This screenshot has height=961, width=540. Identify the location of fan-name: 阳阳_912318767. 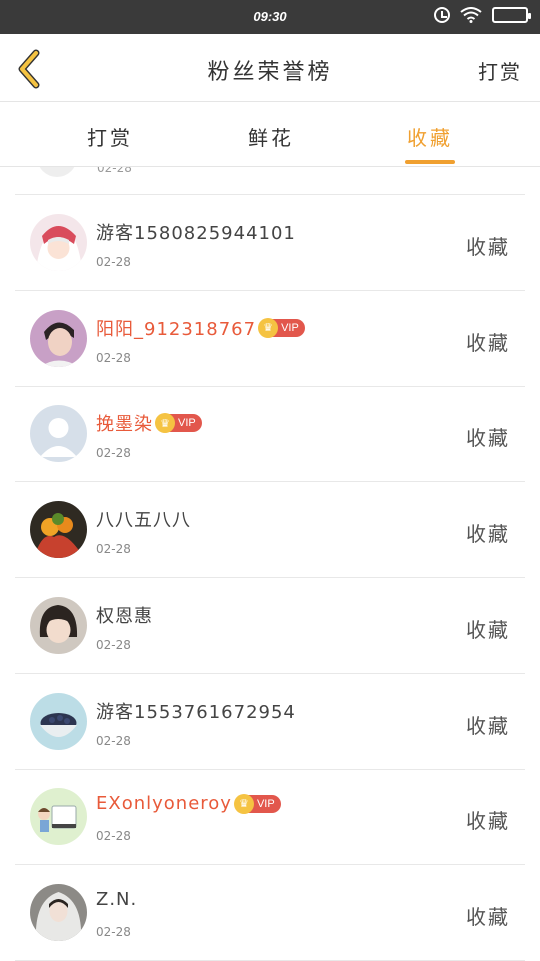
(176, 328).